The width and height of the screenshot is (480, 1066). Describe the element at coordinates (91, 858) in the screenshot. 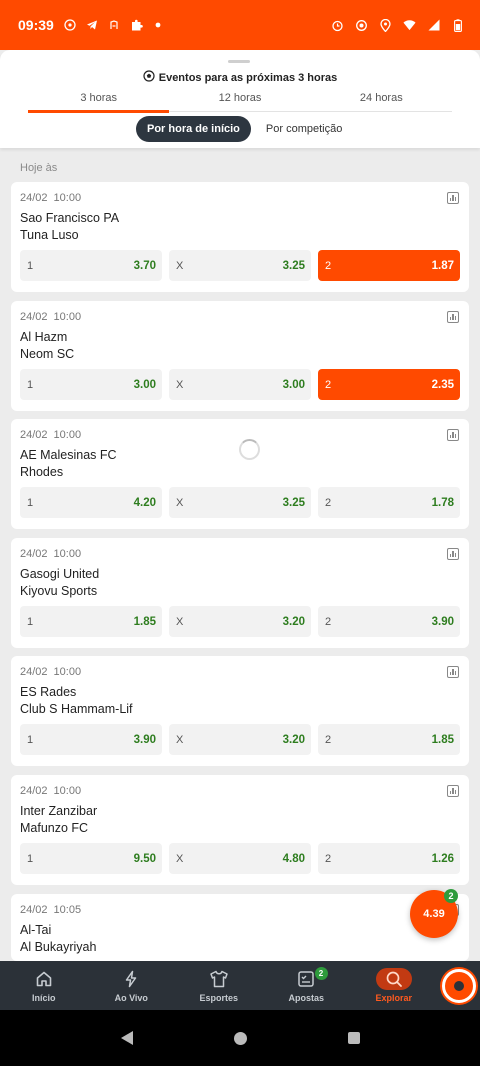

I see `odd-button-home: 1 9.50` at that location.